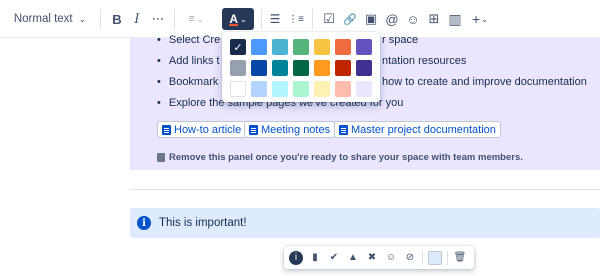 The height and width of the screenshot is (276, 600). I want to click on text-color-icon: A, so click(233, 19).